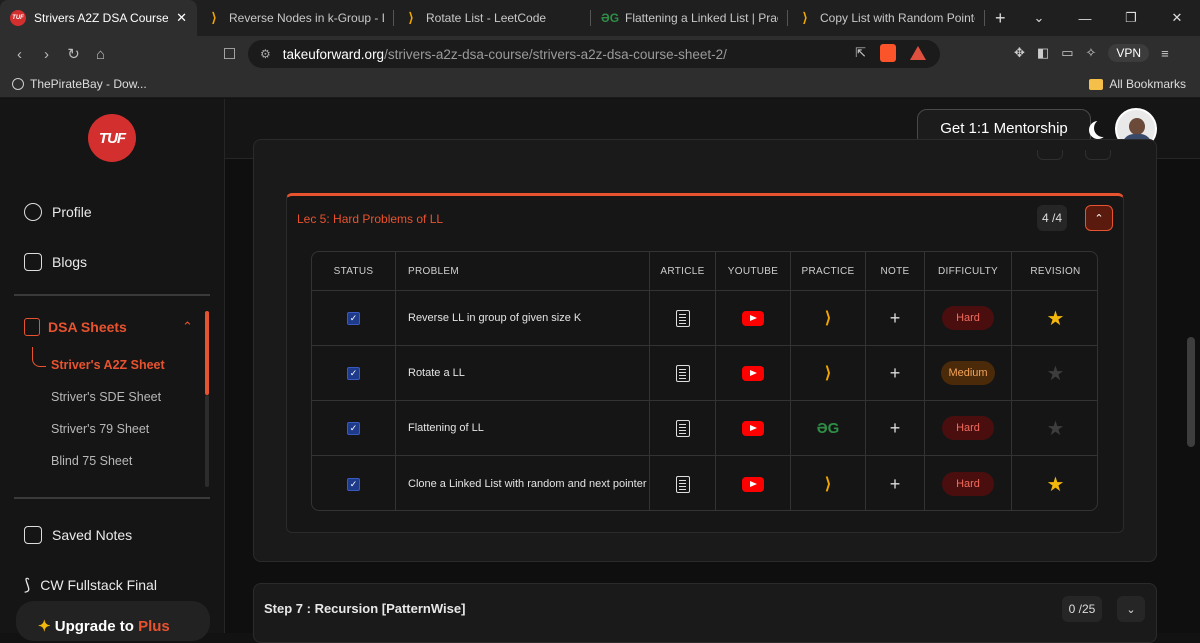 The width and height of the screenshot is (1200, 643). I want to click on sidebar-item-blind-75: Blind 75 Sheet, so click(91, 461).